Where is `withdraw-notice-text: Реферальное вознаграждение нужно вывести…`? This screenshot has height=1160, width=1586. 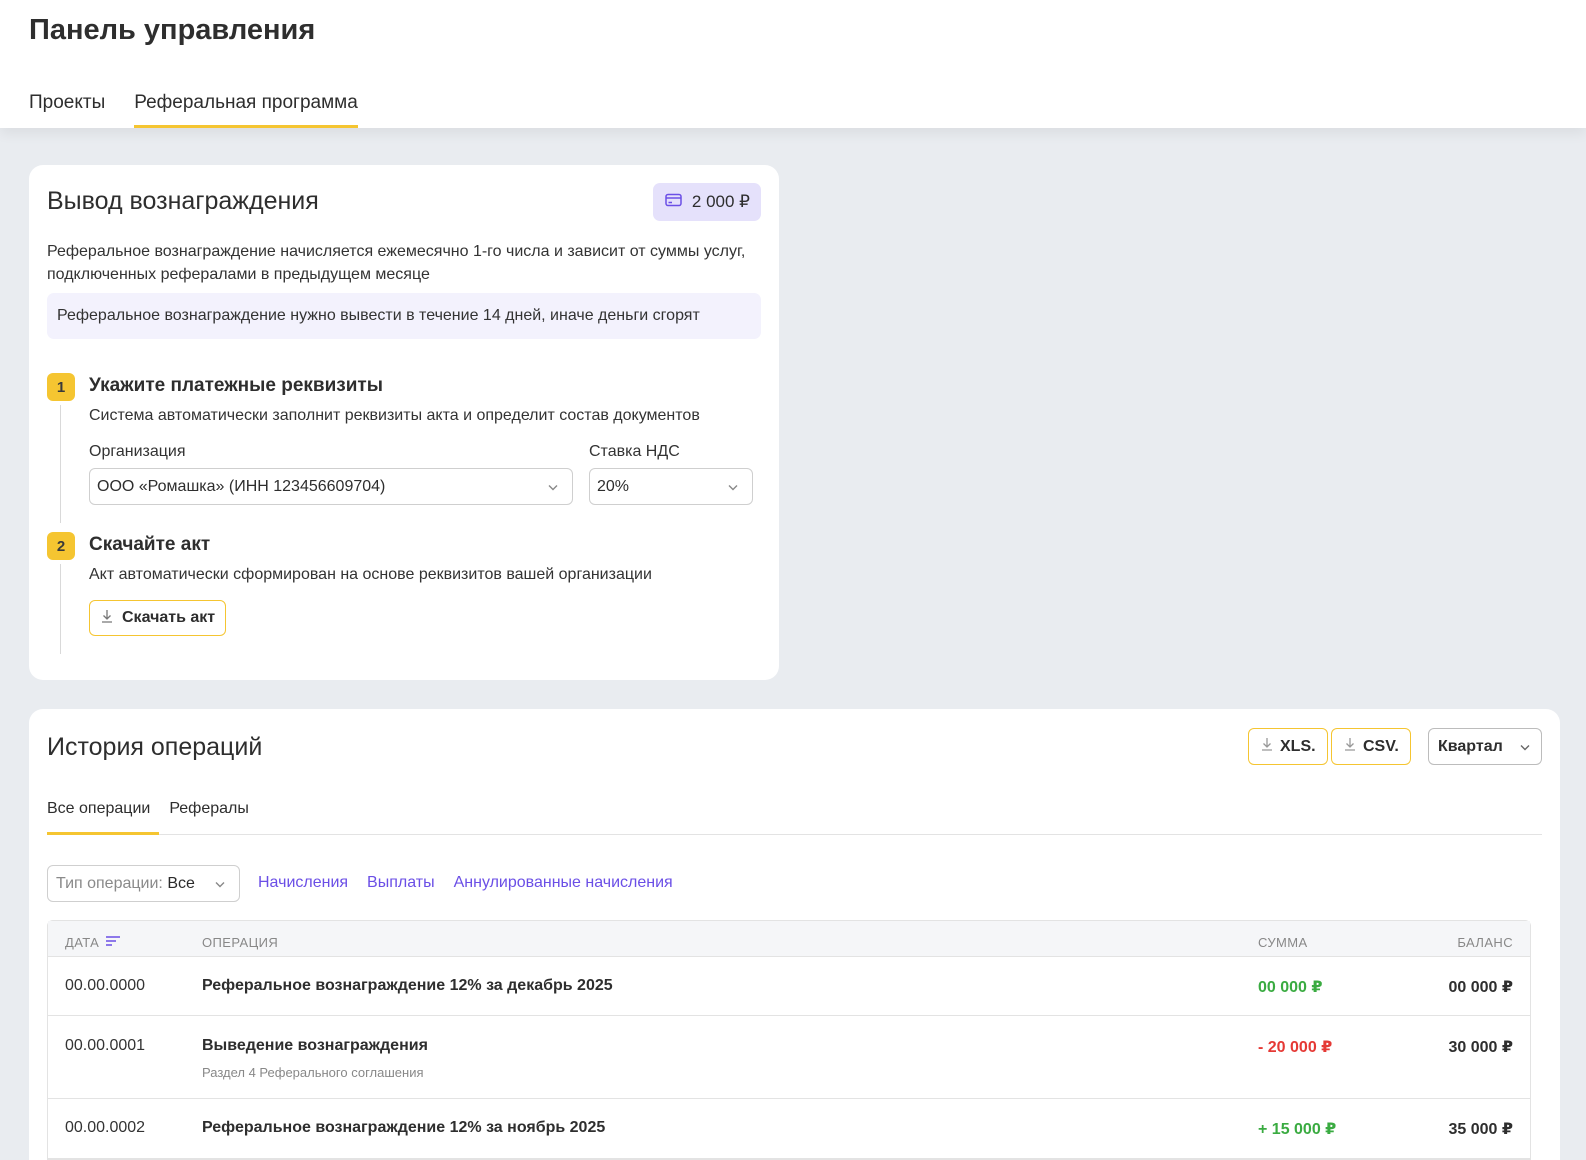
withdraw-notice-text: Реферальное вознаграждение нужно вывести… is located at coordinates (378, 315).